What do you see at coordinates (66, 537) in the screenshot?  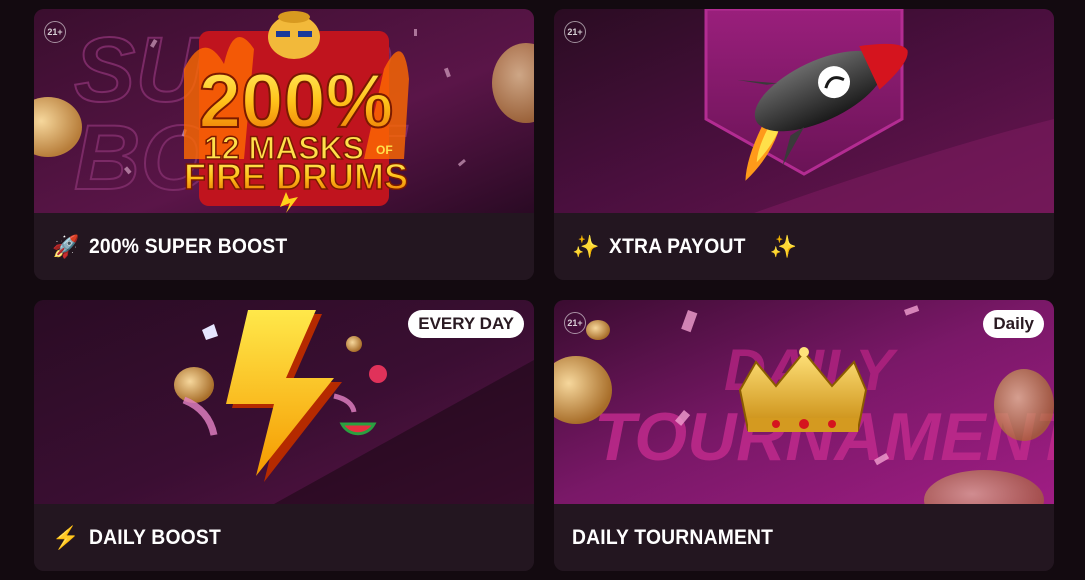 I see `lightning-icon: ⚡` at bounding box center [66, 537].